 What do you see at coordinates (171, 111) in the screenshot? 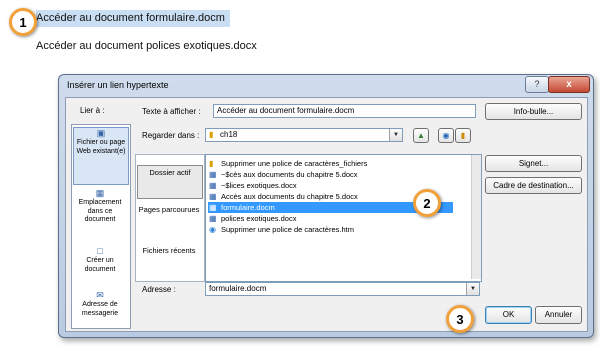
I see `text-to-display-label: Texte à afficher :` at bounding box center [171, 111].